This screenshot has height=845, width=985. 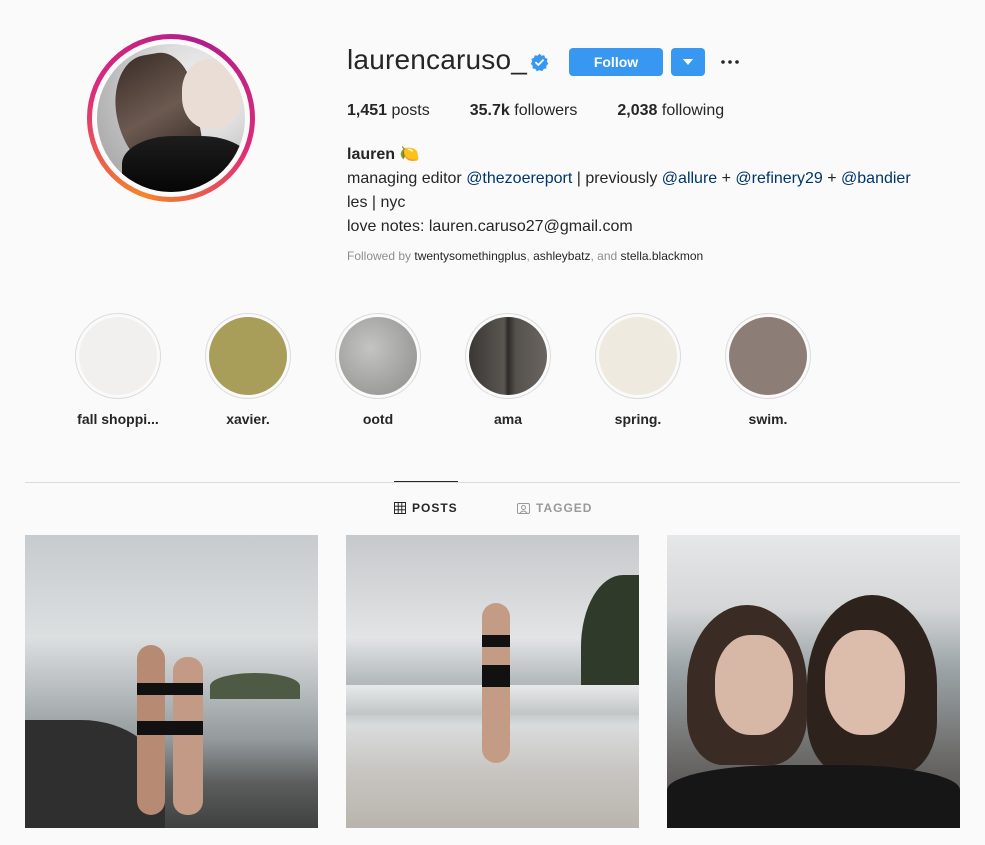 I want to click on profile-username: laurencaruso_, so click(x=437, y=59).